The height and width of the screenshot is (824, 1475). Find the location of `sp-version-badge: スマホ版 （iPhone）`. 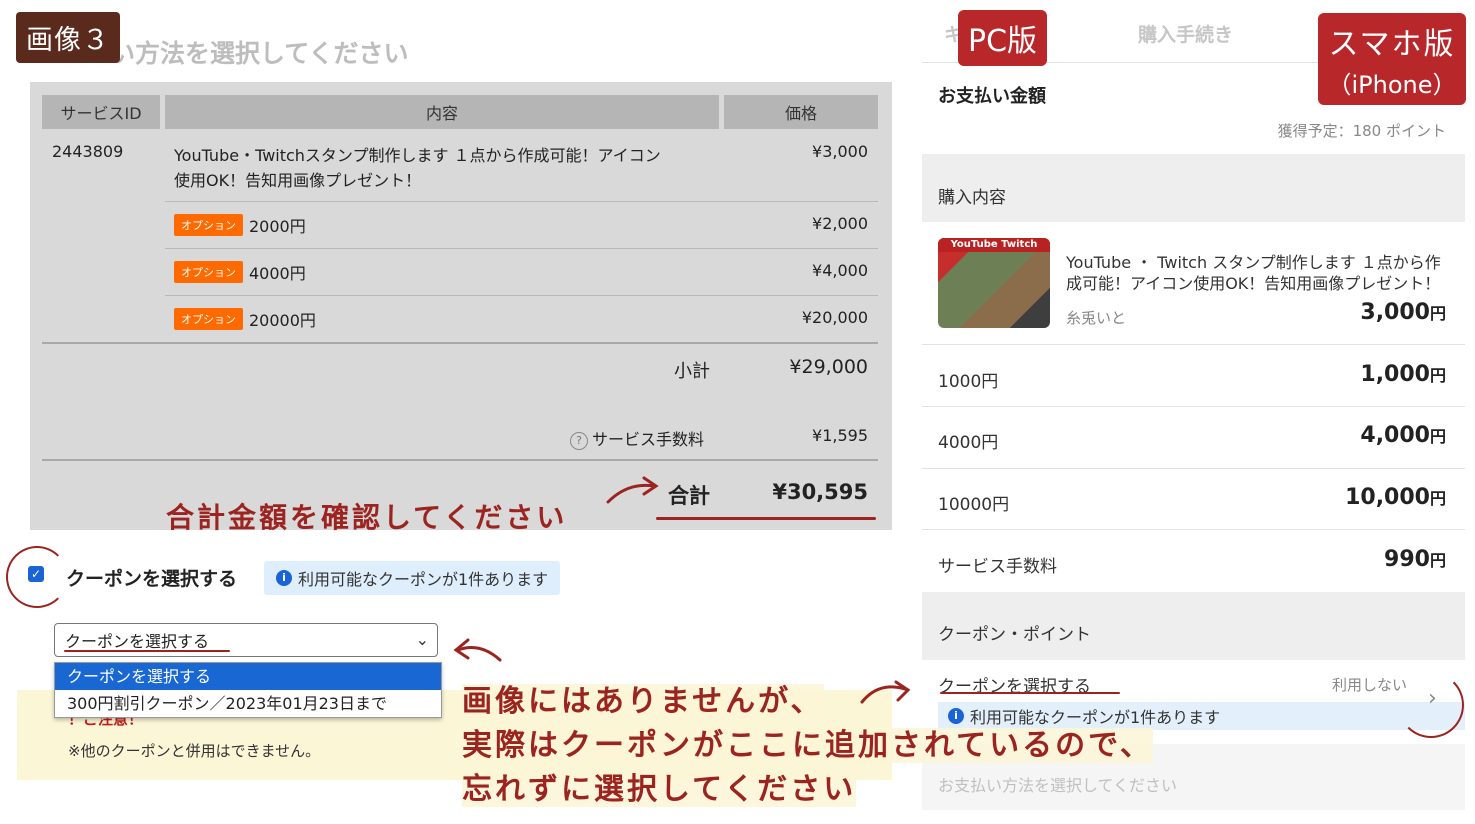

sp-version-badge: スマホ版 （iPhone） is located at coordinates (1392, 59).